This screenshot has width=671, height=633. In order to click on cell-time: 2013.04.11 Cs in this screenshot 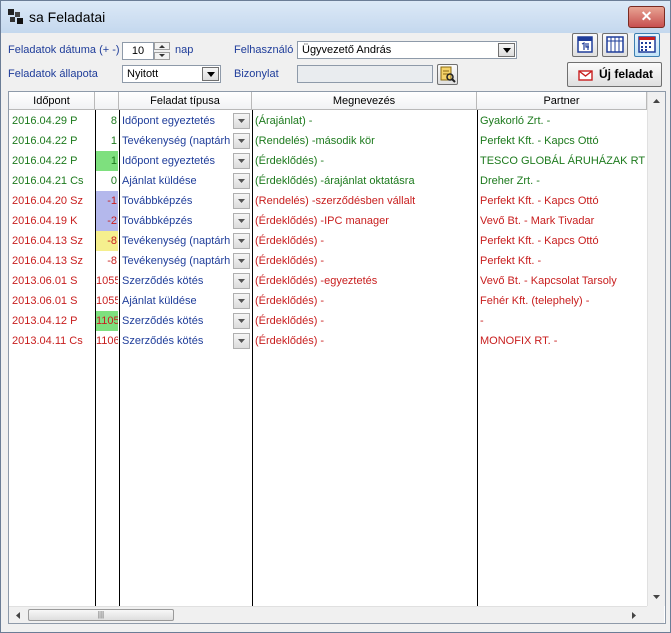, I will do `click(47, 341)`.